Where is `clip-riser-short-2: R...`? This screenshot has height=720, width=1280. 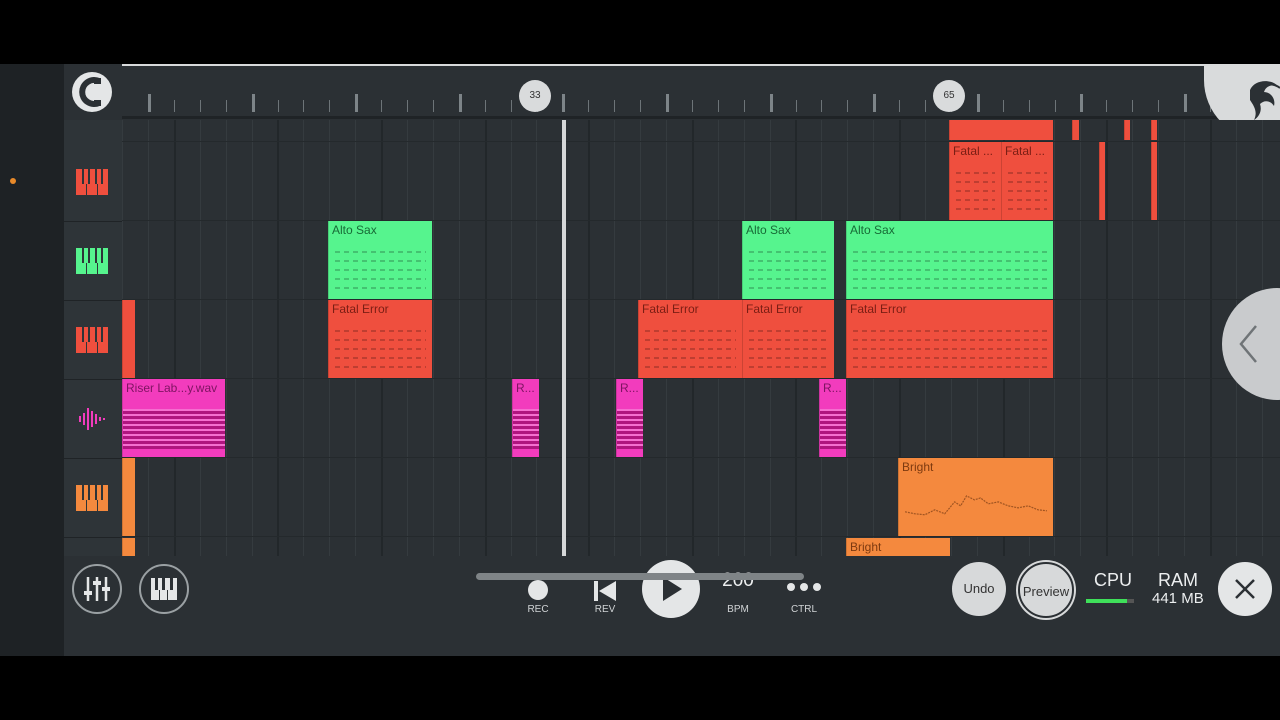
clip-riser-short-2: R... is located at coordinates (629, 418).